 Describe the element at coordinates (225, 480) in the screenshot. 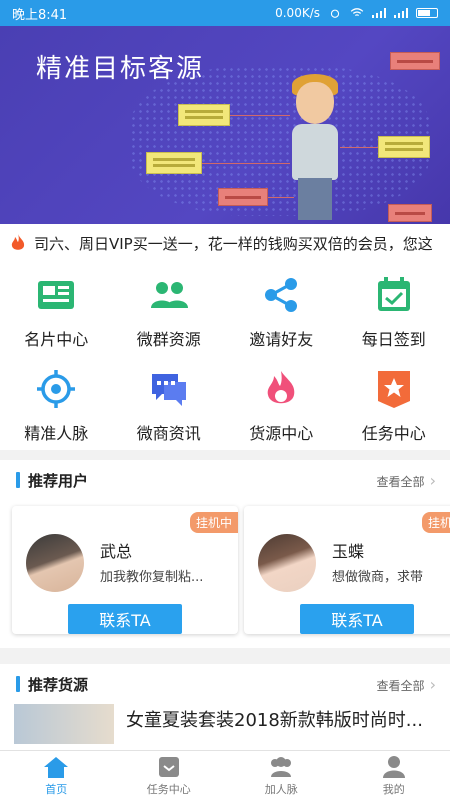

I see `section-header: 推荐用户 查看全部` at that location.